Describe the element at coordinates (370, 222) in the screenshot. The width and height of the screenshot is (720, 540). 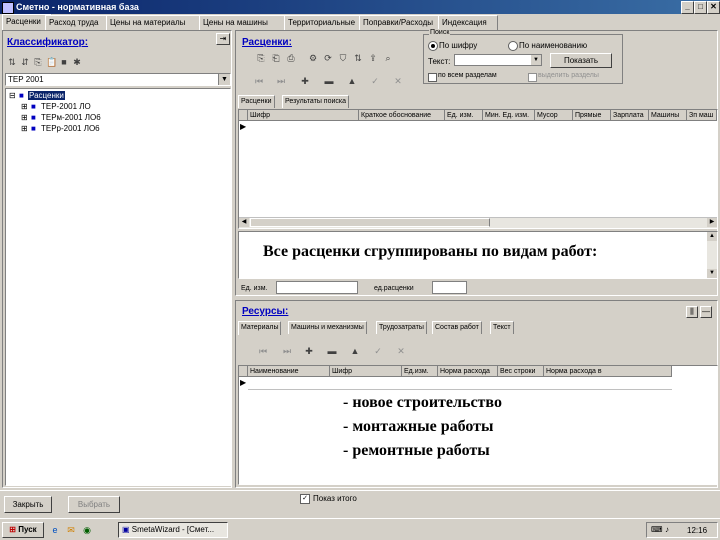
I see `scroll-thumb` at that location.